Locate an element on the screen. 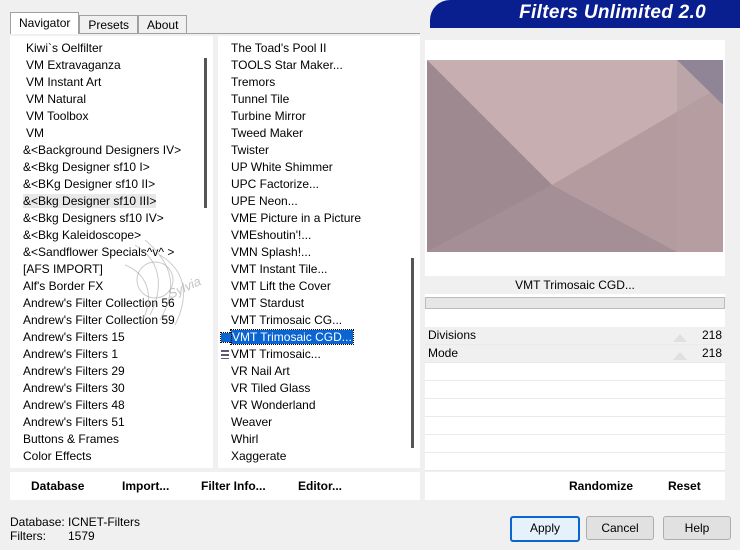 Image resolution: width=740 pixels, height=550 pixels. filter-item: Tweed Maker is located at coordinates (319, 133).